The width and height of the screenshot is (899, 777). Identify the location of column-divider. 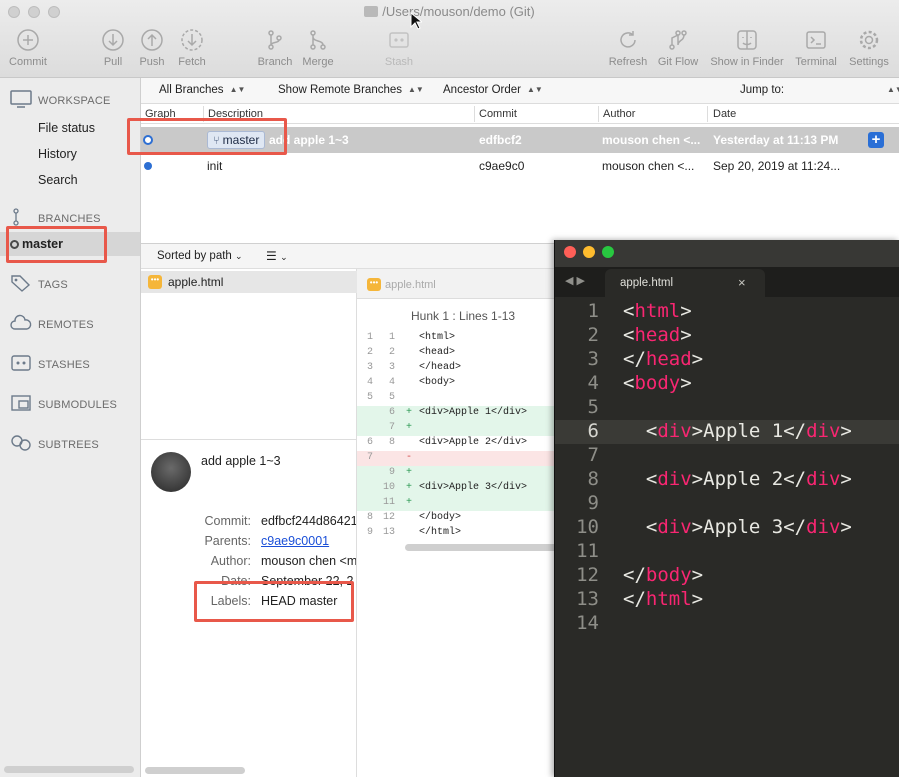
(474, 114).